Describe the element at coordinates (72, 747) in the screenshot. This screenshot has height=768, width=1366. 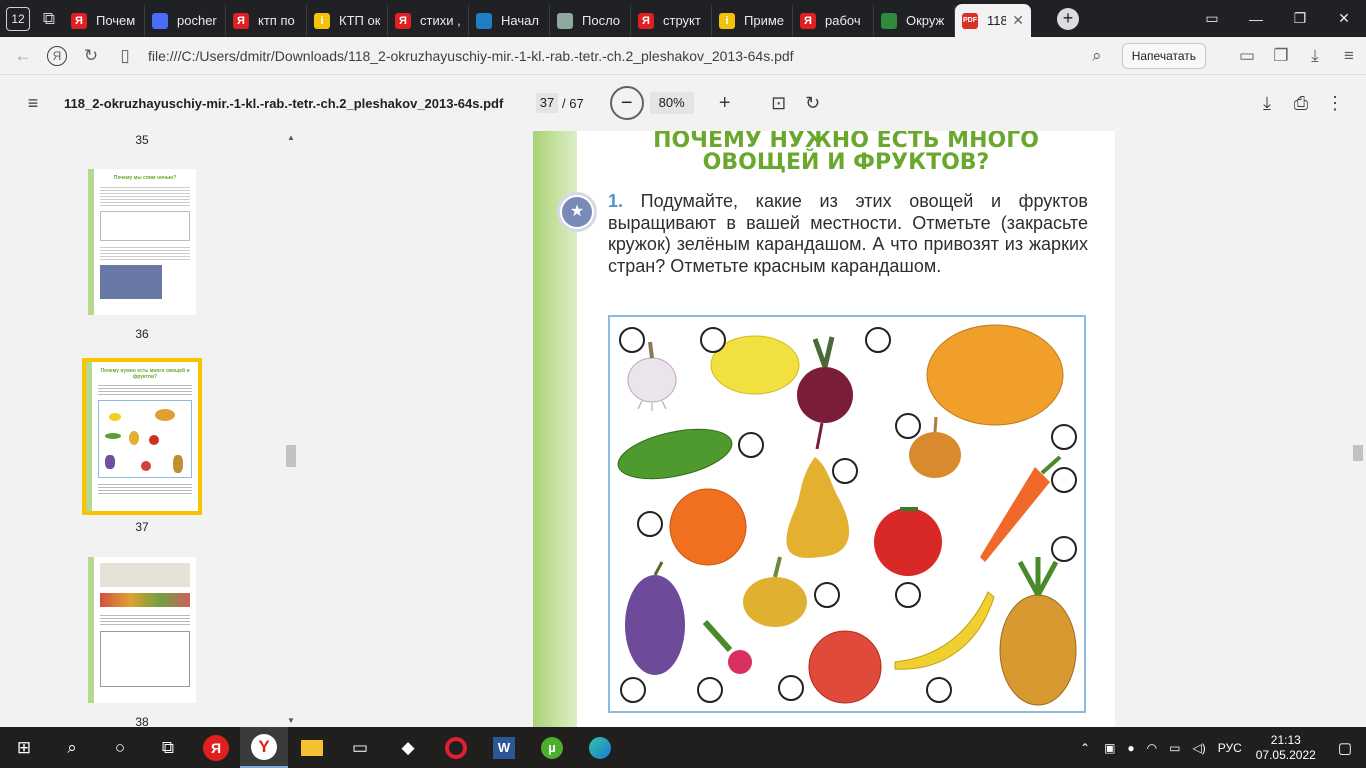
I see `search-icon: ⌕` at that location.